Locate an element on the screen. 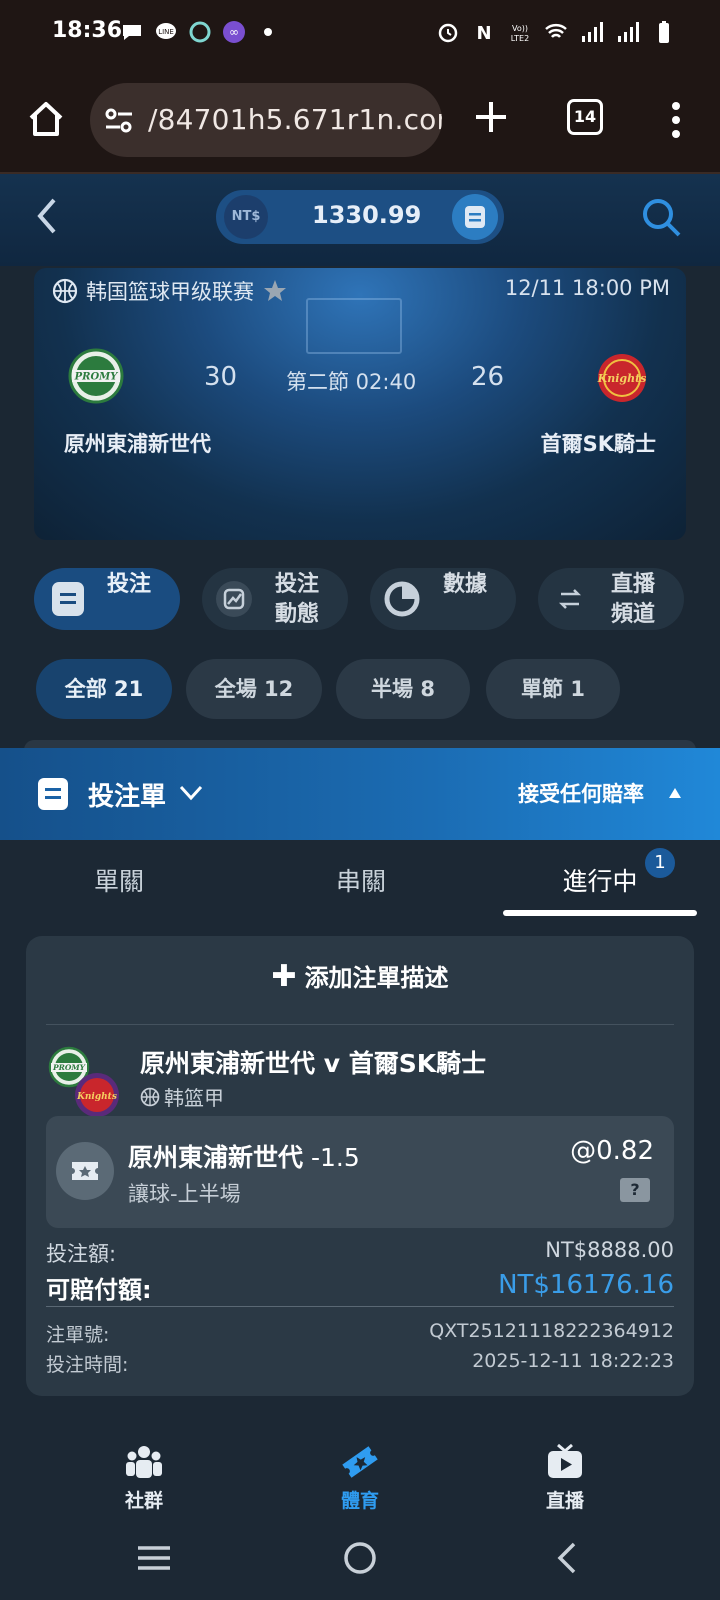 This screenshot has width=720, height=1600. home-circle-icon is located at coordinates (360, 1558).